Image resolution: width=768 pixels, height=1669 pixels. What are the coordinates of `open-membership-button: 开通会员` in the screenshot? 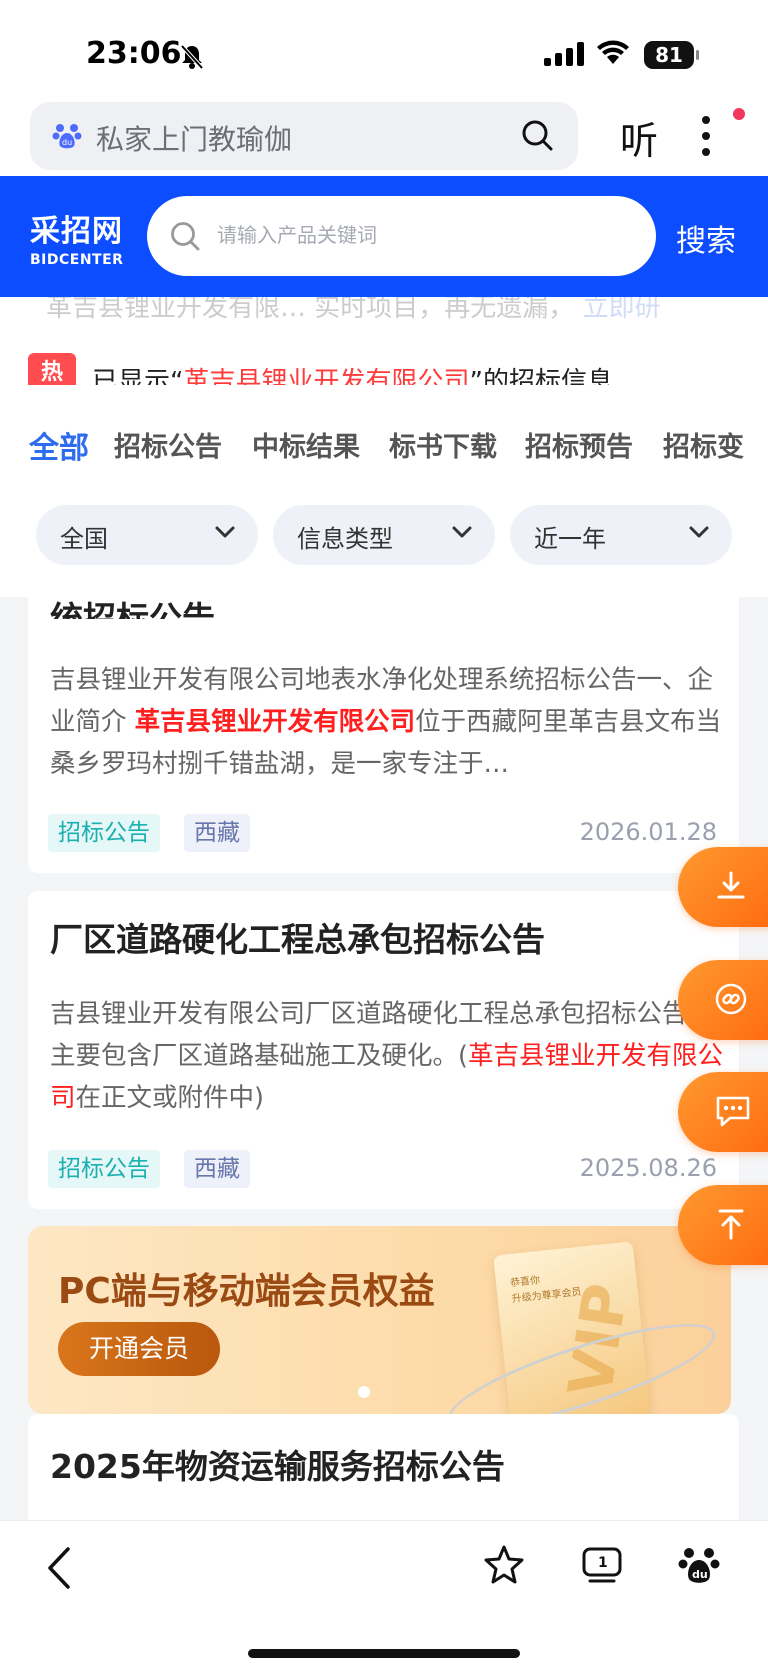 It's located at (139, 1349).